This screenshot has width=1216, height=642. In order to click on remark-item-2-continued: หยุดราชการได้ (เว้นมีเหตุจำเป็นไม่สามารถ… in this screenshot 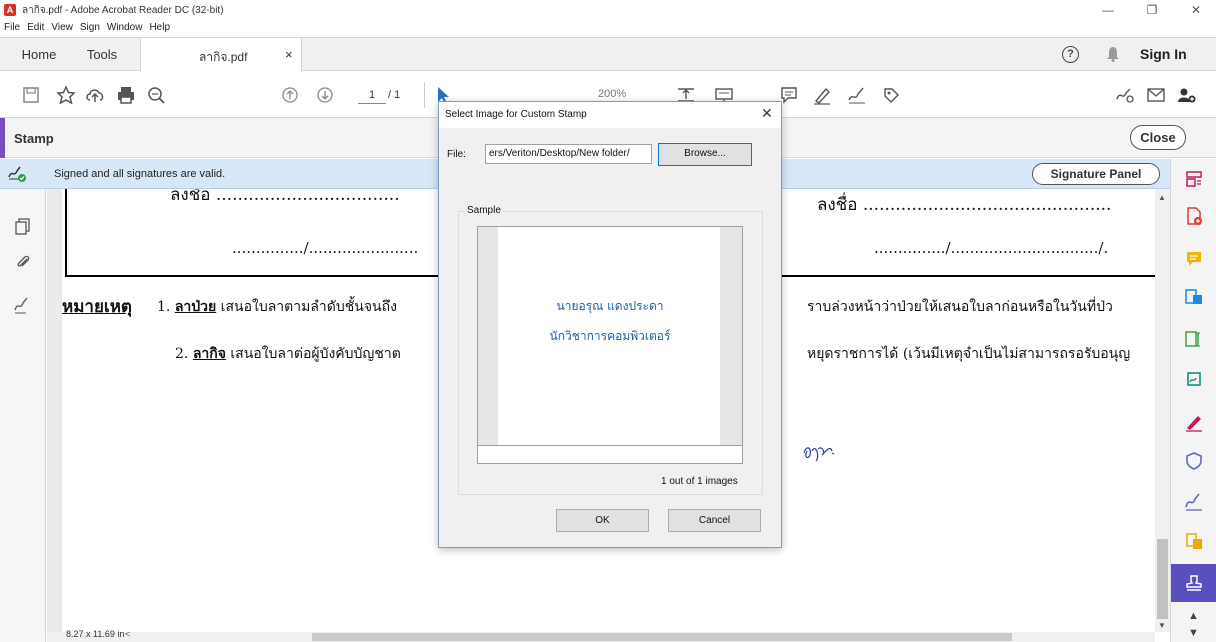, I will do `click(969, 354)`.